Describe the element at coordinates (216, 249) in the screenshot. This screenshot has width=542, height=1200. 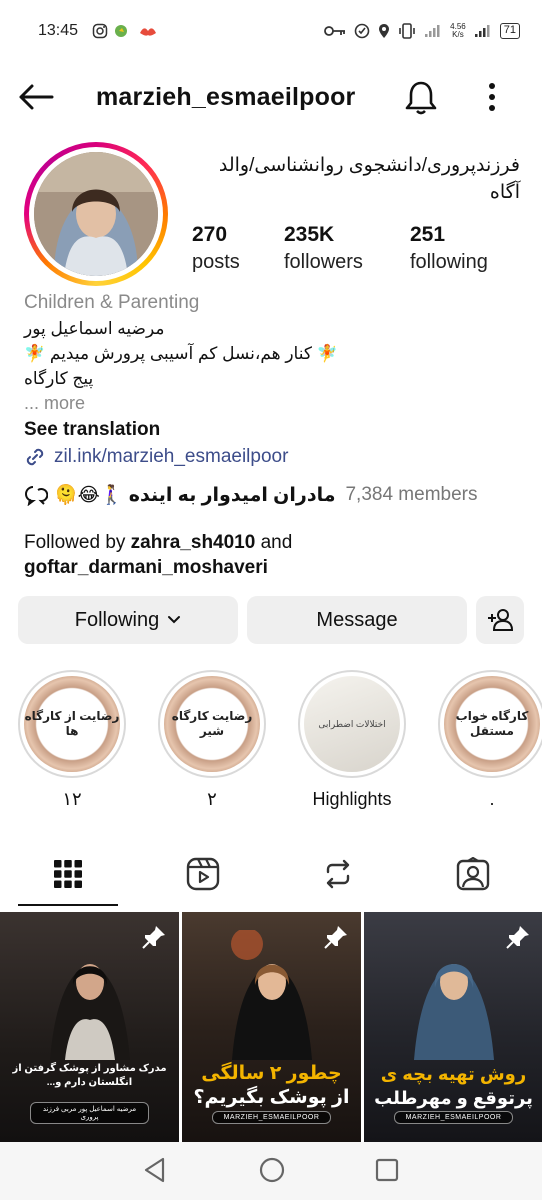
I see `posts-stat: 270 posts` at that location.